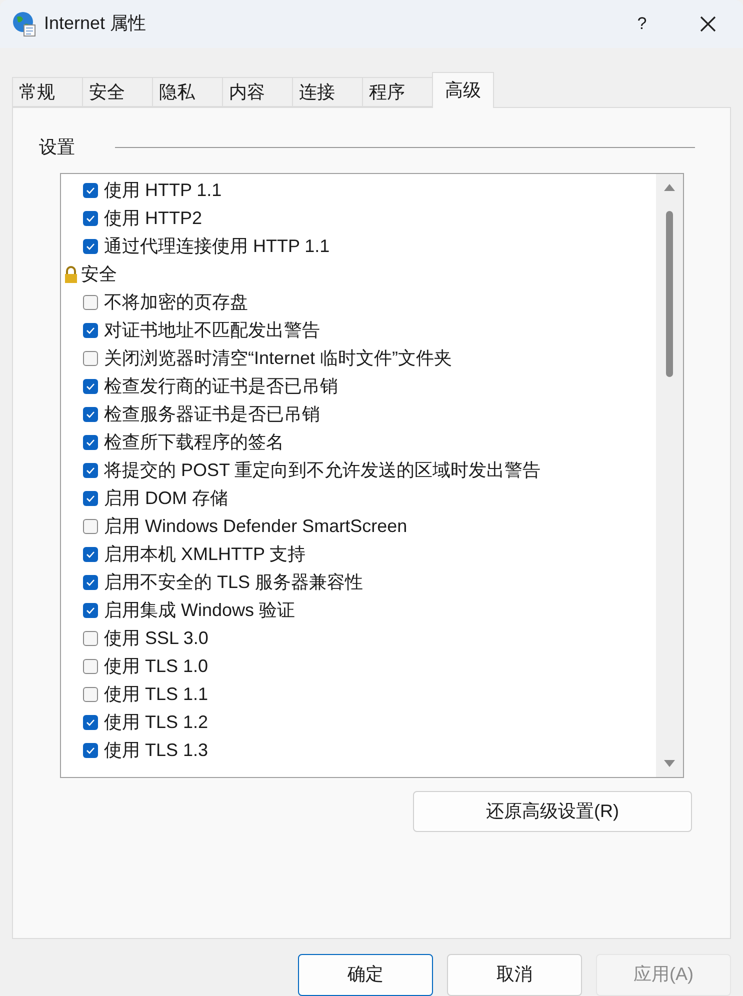 The width and height of the screenshot is (743, 996). Describe the element at coordinates (278, 358) in the screenshot. I see `setting-label: 关闭浏览器时清空“Internet 临时文件”文件夹` at that location.